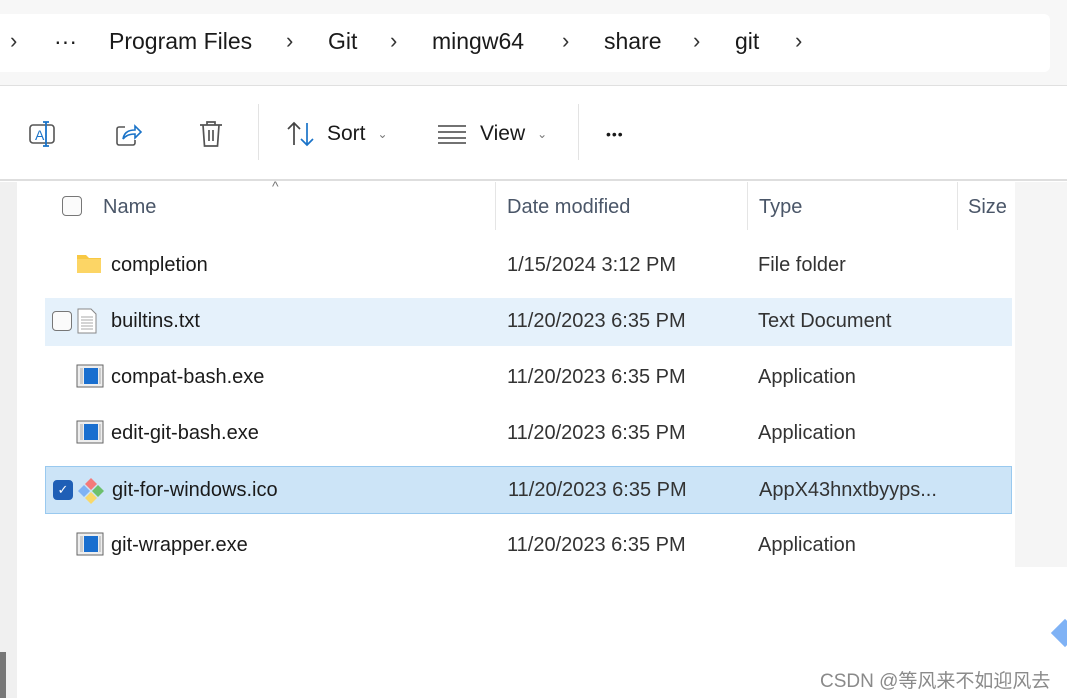 Image resolution: width=1067 pixels, height=698 pixels. I want to click on navigation-pane-edge, so click(8, 440).